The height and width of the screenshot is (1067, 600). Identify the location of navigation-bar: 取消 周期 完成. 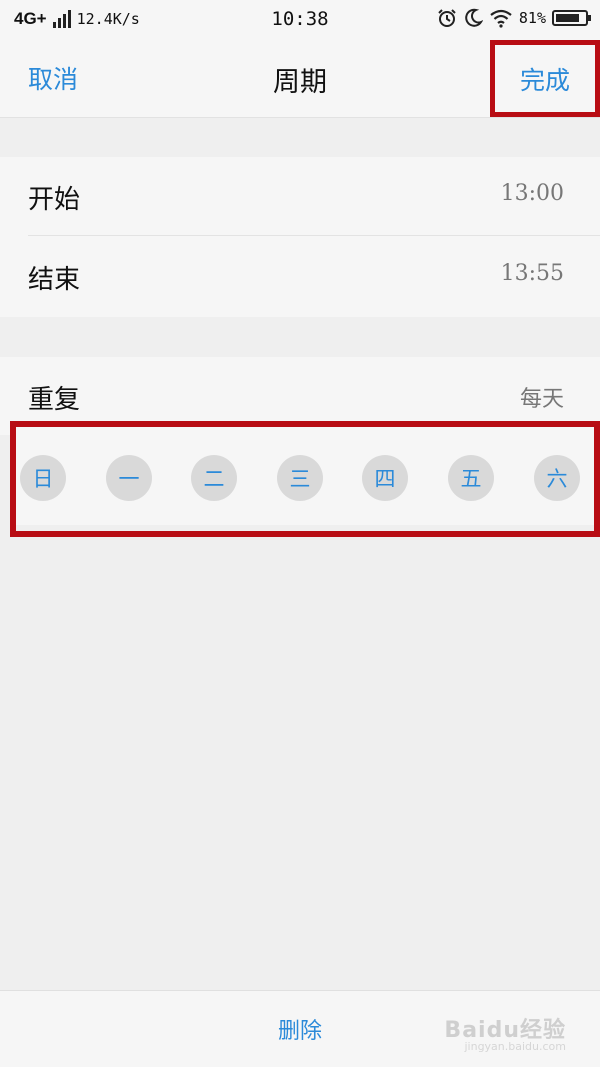
(300, 79).